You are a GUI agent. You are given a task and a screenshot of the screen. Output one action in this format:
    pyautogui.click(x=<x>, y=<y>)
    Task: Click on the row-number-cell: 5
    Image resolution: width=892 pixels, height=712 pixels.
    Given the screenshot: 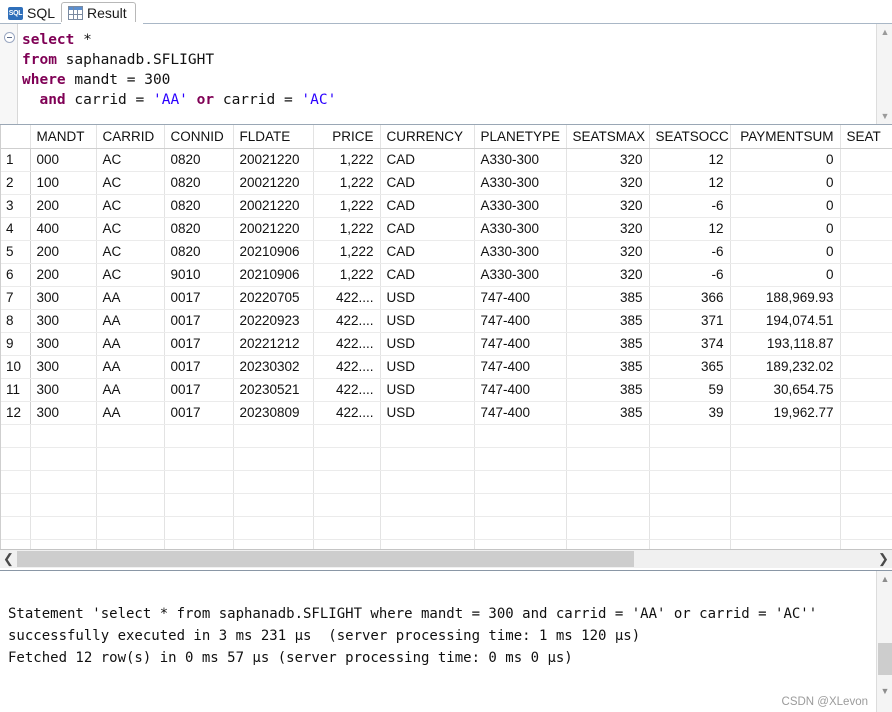 What is the action you would take?
    pyautogui.click(x=15, y=252)
    